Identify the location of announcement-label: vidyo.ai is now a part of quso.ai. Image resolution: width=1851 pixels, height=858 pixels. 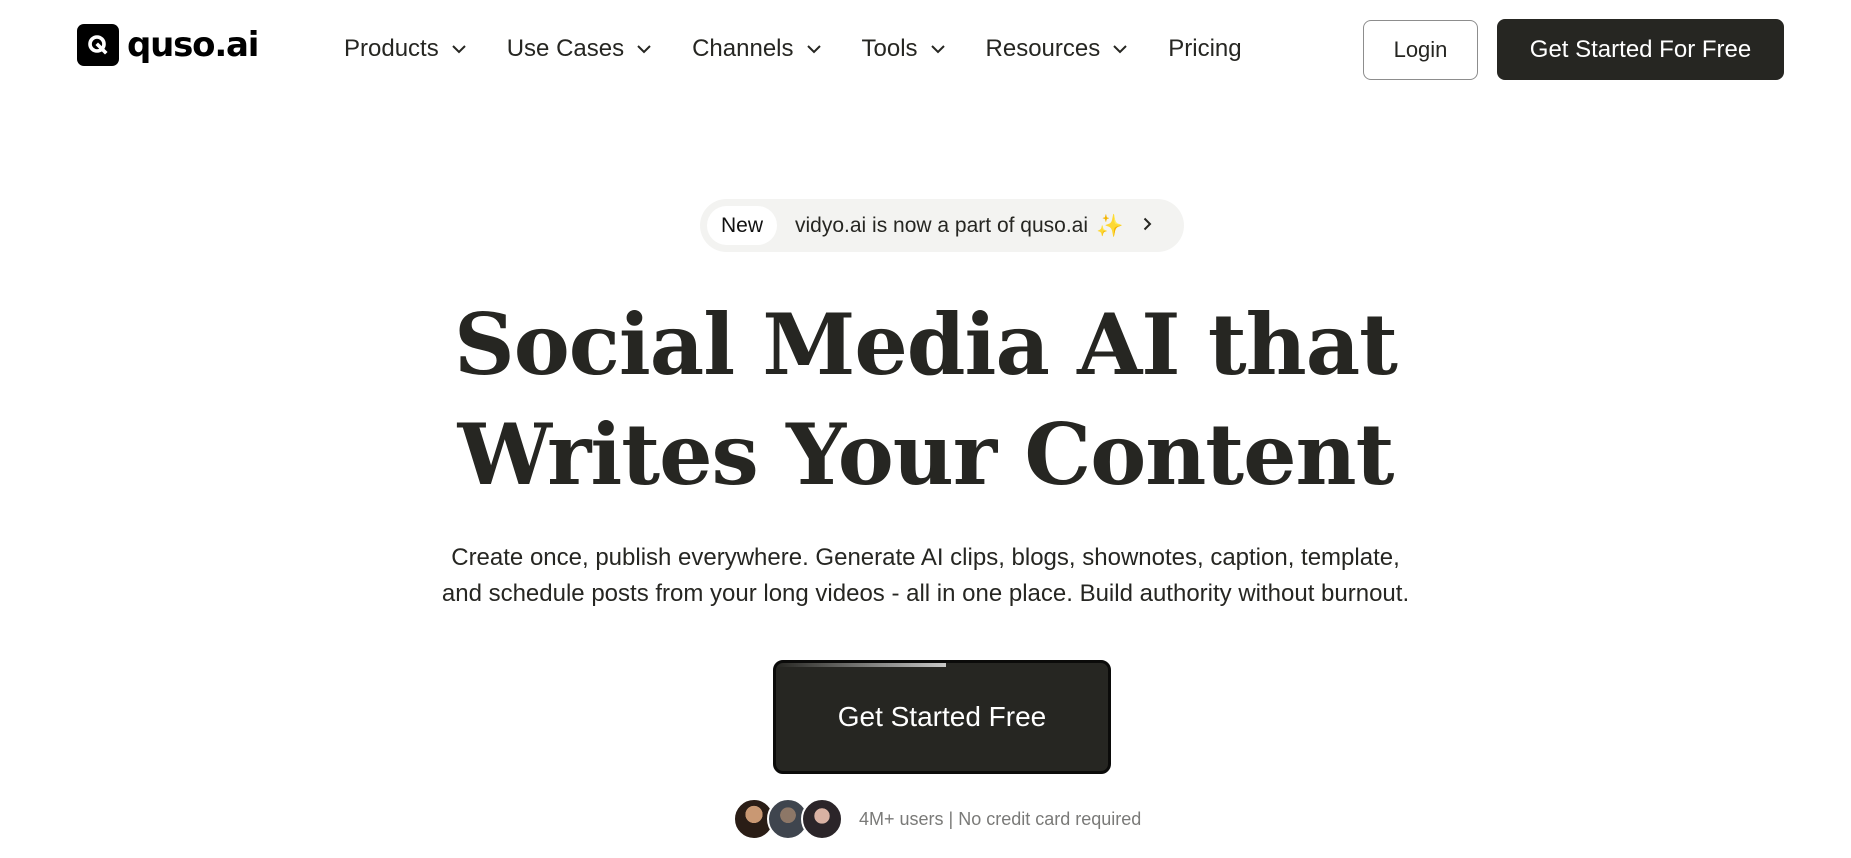
(942, 225).